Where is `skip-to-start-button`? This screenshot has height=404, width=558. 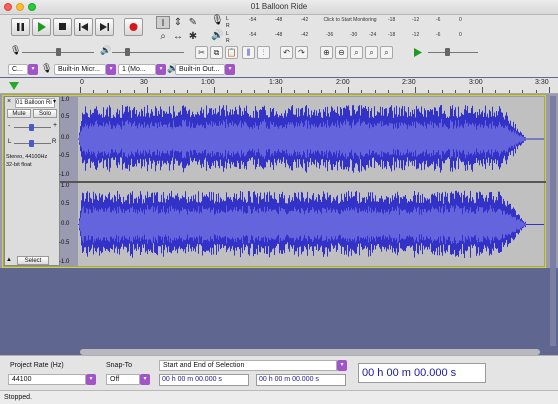 skip-to-start-button is located at coordinates (83, 27).